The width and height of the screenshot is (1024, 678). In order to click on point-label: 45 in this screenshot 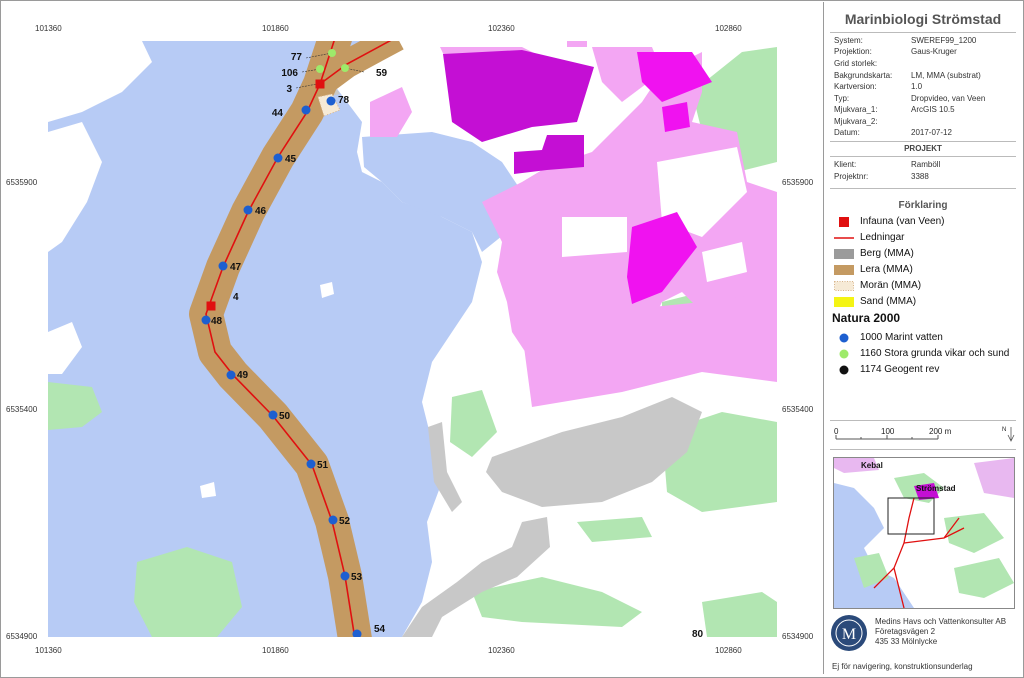, I will do `click(291, 159)`.